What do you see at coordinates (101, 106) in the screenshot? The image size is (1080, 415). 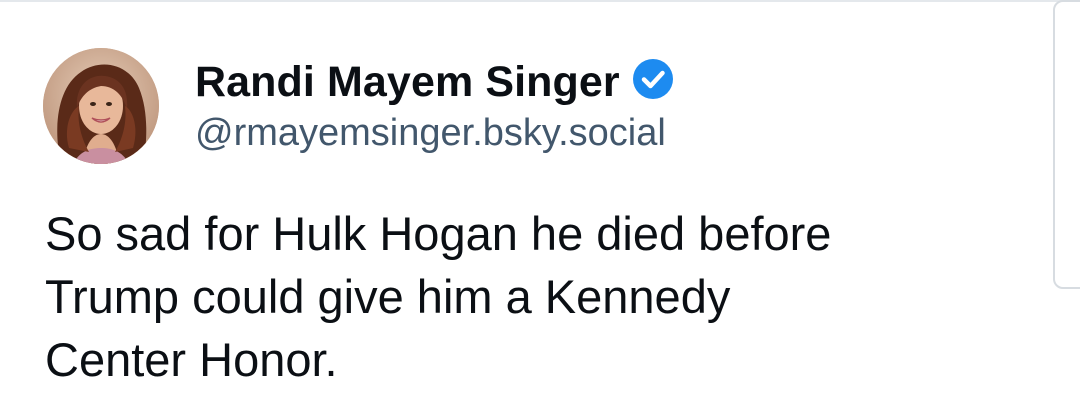 I see `avatar` at bounding box center [101, 106].